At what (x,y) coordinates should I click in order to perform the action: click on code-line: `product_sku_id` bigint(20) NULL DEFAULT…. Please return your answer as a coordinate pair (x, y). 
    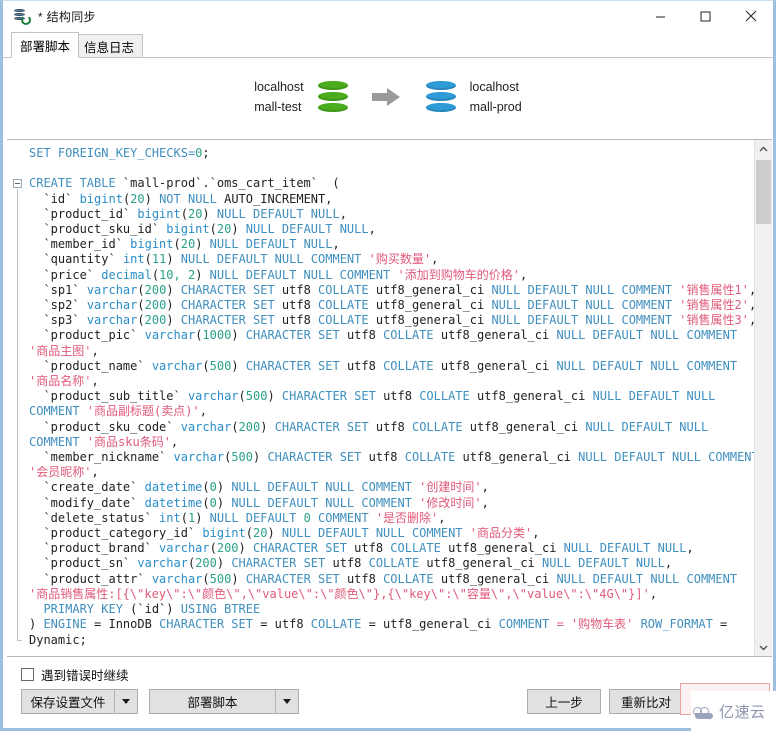
    Looking at the image, I should click on (380, 229).